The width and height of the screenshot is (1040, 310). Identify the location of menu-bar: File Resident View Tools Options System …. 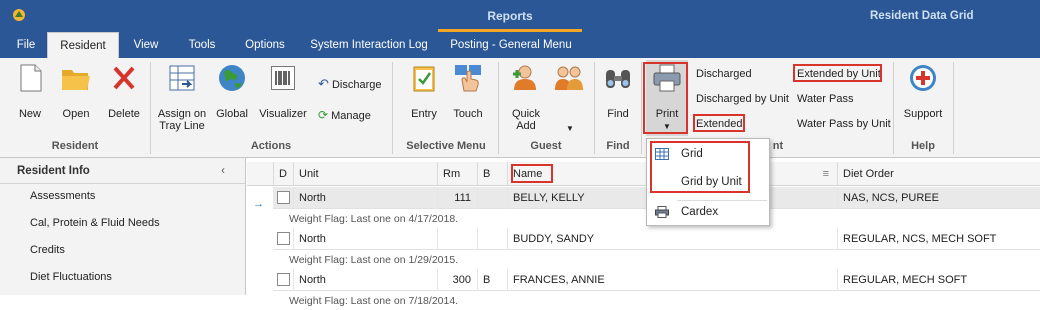
(520, 45).